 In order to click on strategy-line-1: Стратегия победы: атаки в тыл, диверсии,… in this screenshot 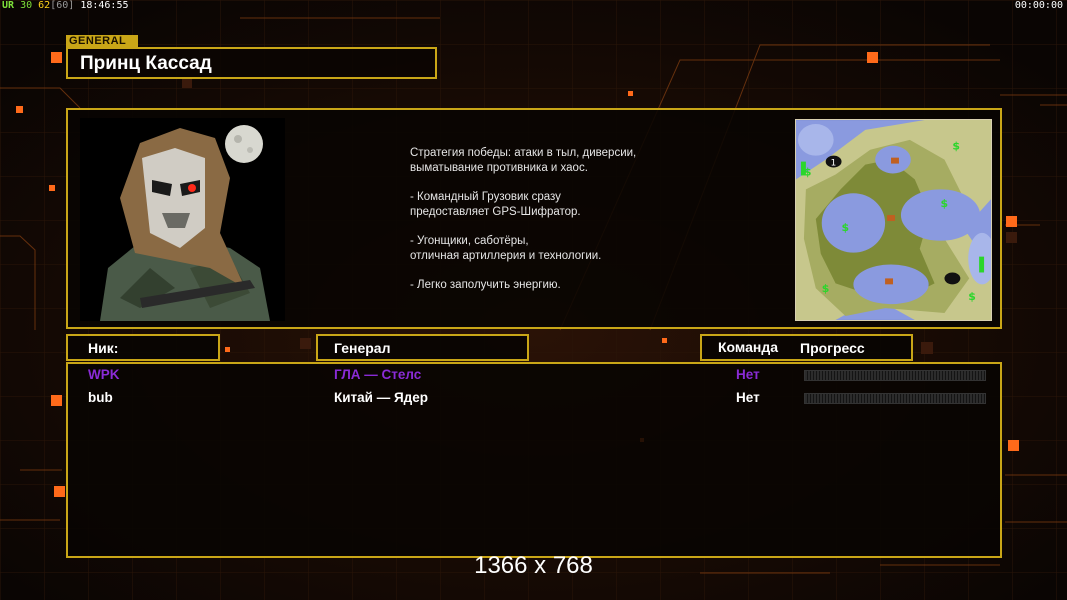, I will do `click(523, 160)`.